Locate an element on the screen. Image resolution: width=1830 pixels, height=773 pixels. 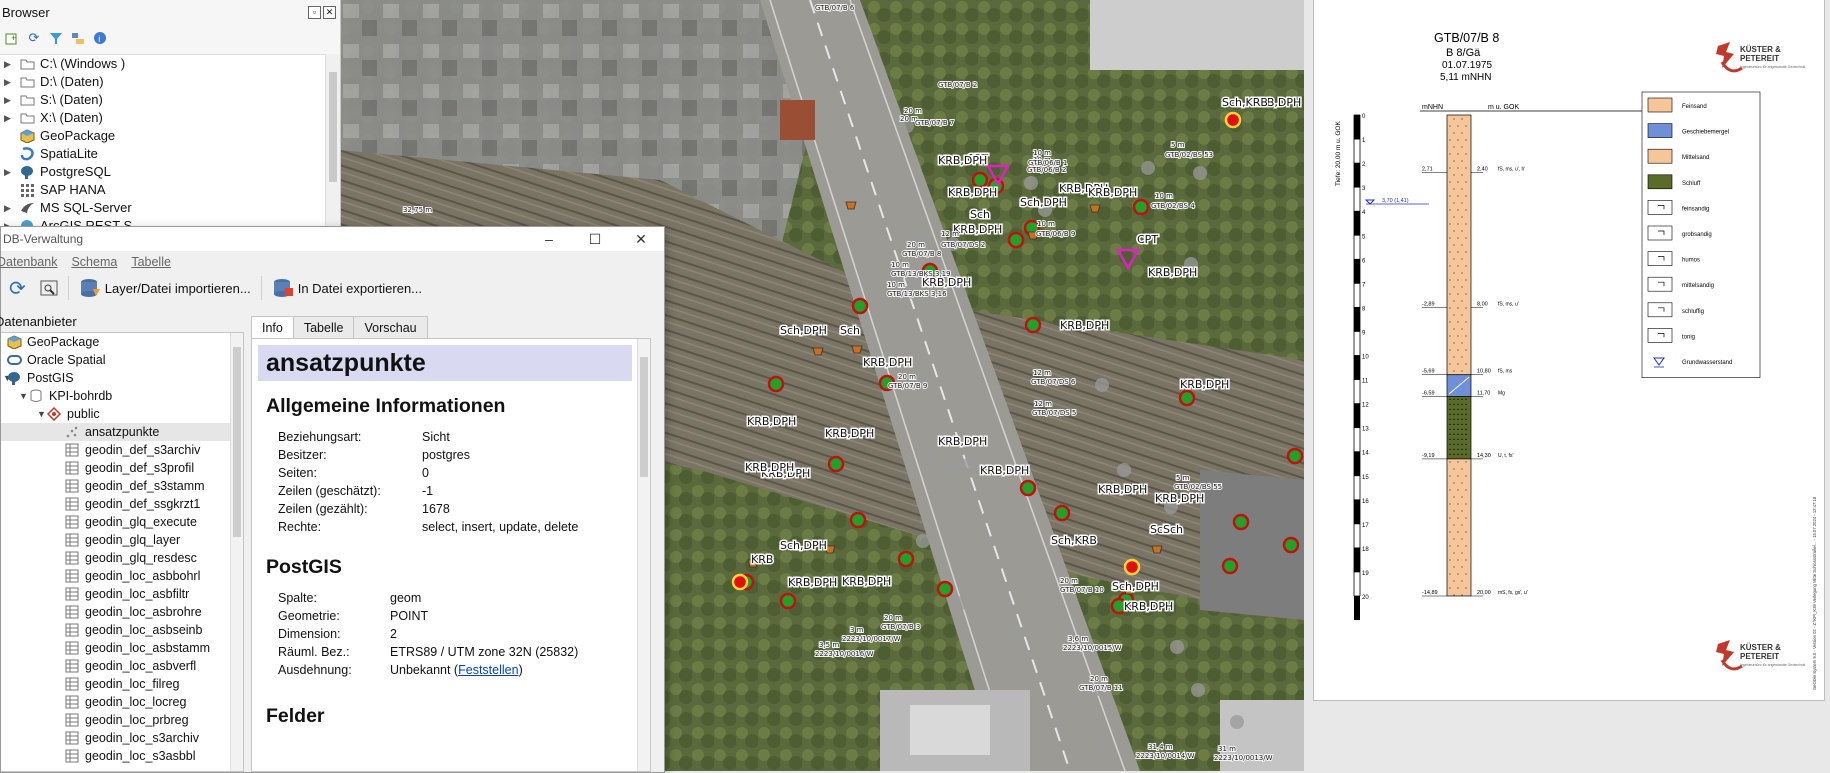
table-item: geodin_def_s3stamm is located at coordinates (122, 486).